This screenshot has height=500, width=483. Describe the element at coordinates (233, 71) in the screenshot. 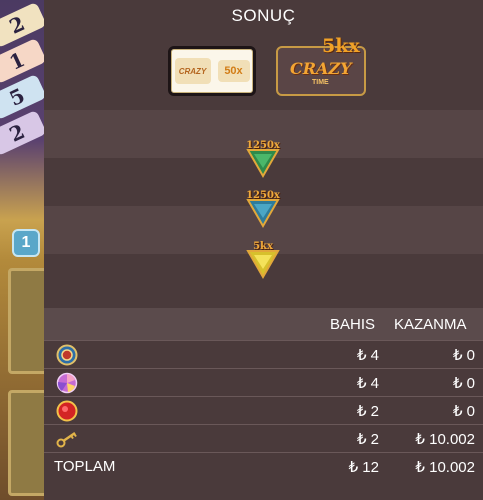

I see `top-slot-multiplier: 50x` at that location.